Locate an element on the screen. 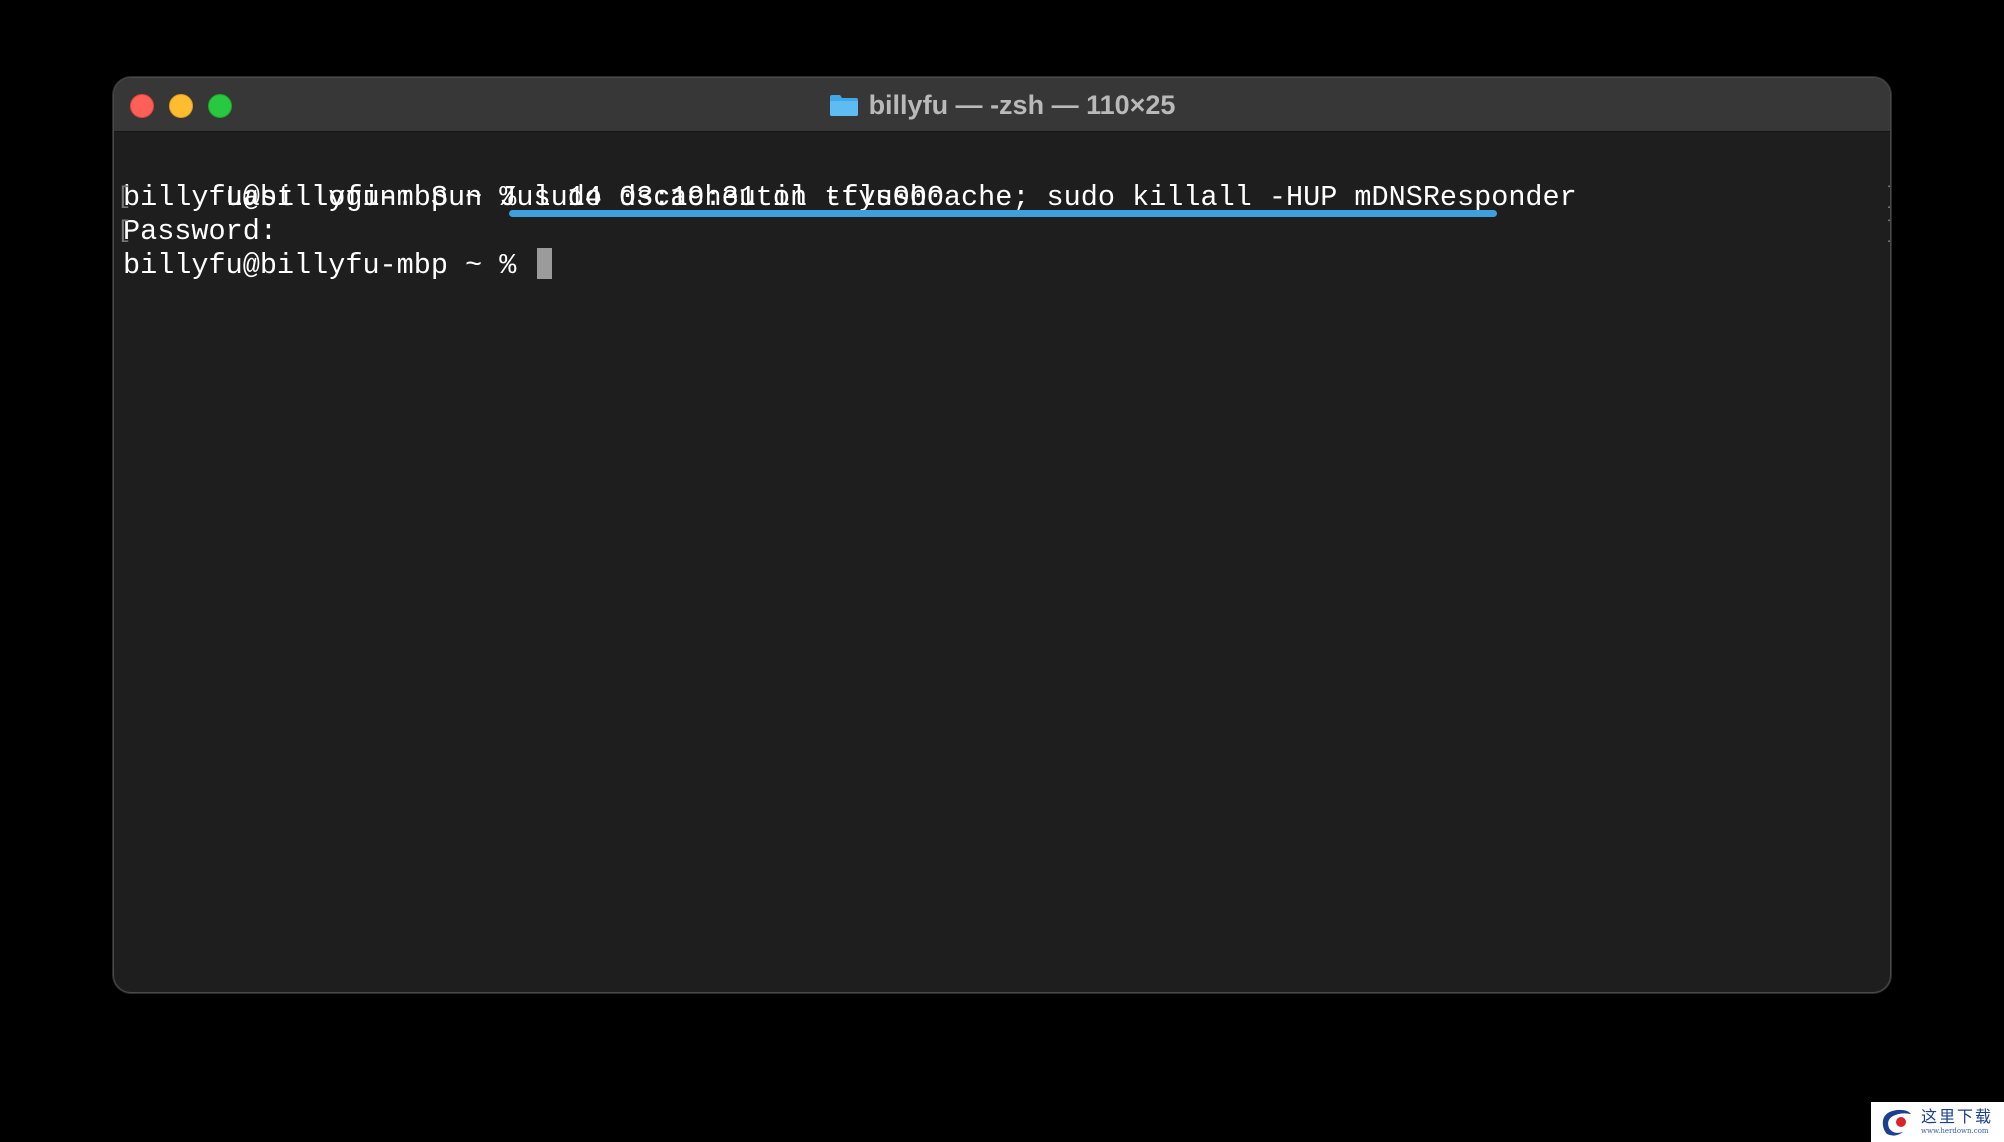 This screenshot has width=2004, height=1142. watermark-title: 这里下载 is located at coordinates (1957, 1116).